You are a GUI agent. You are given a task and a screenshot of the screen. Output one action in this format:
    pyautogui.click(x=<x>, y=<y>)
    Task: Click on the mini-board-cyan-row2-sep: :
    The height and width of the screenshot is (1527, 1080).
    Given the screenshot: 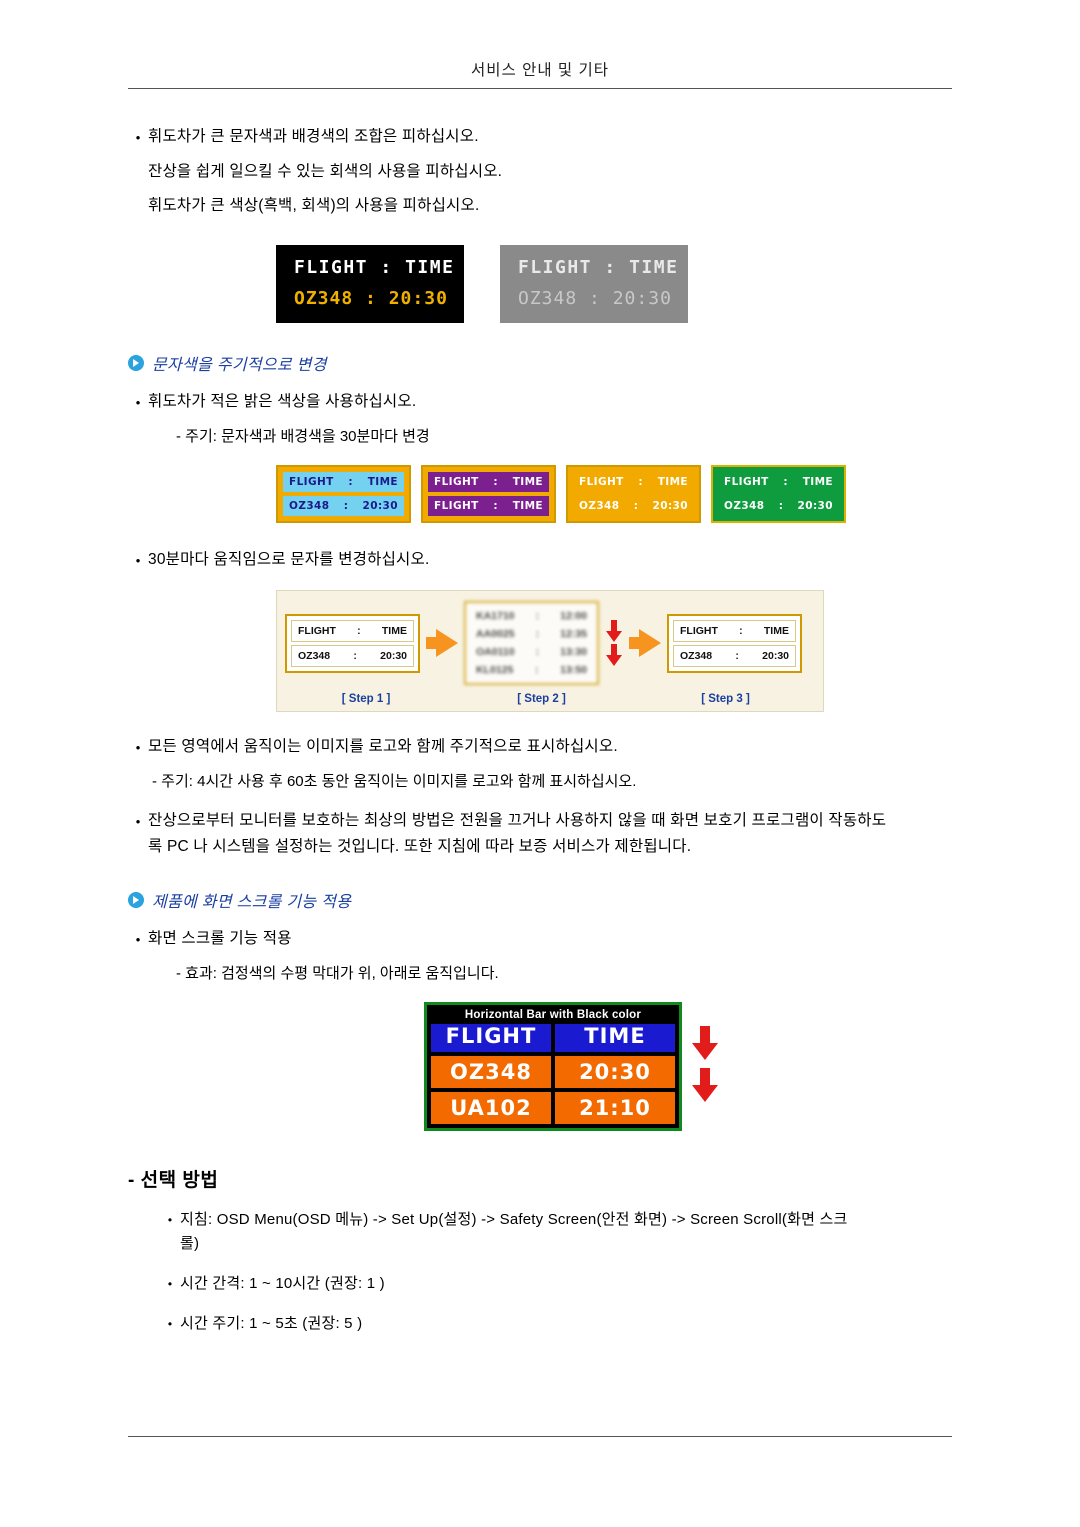 What is the action you would take?
    pyautogui.click(x=346, y=506)
    